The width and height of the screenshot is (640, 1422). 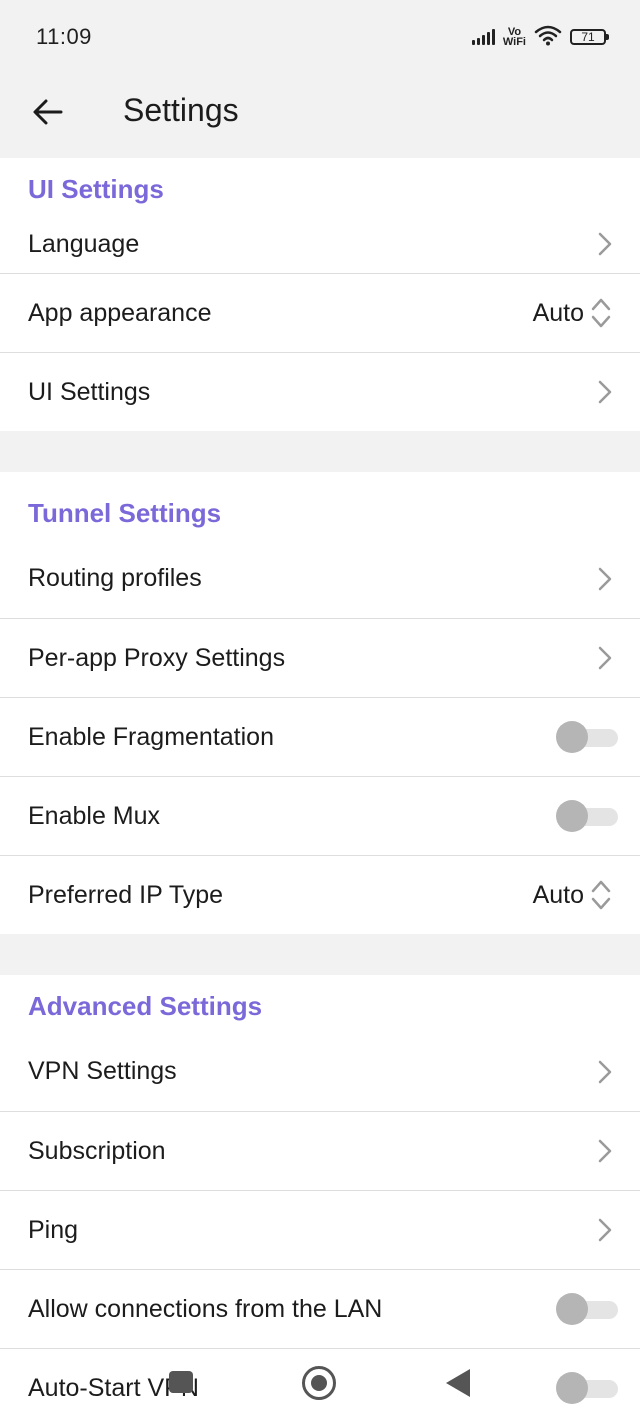 What do you see at coordinates (151, 736) in the screenshot?
I see `row-label: Enable Fragmentation` at bounding box center [151, 736].